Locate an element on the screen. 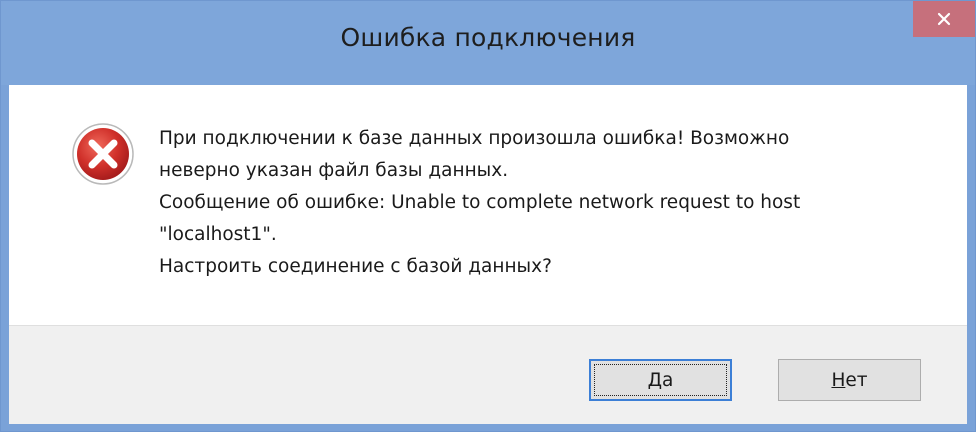  message-line: неверно указан файл базы данных. is located at coordinates (334, 170).